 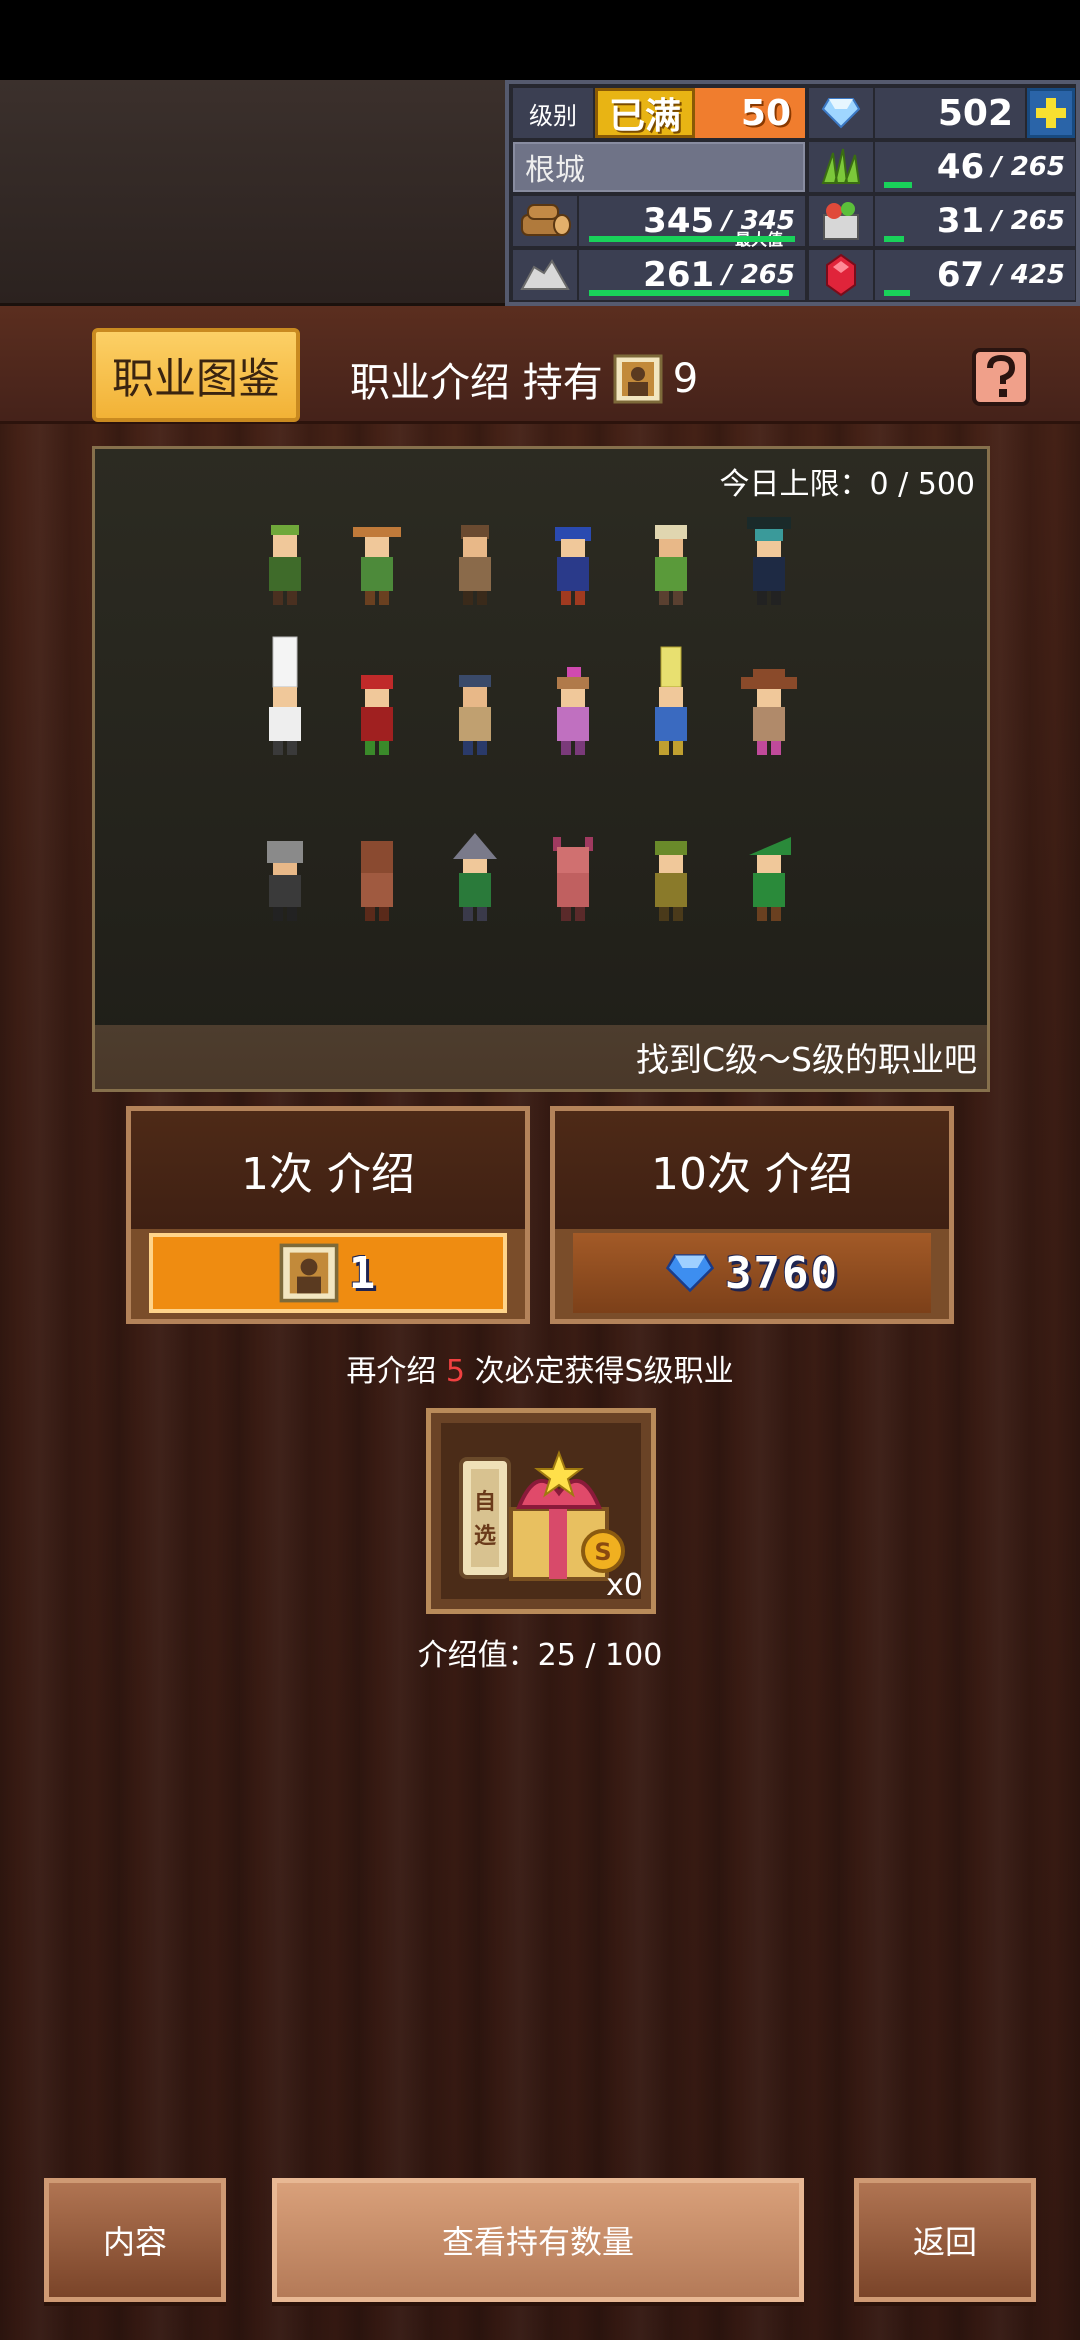 I want to click on ticket-count: 9, so click(x=685, y=379).